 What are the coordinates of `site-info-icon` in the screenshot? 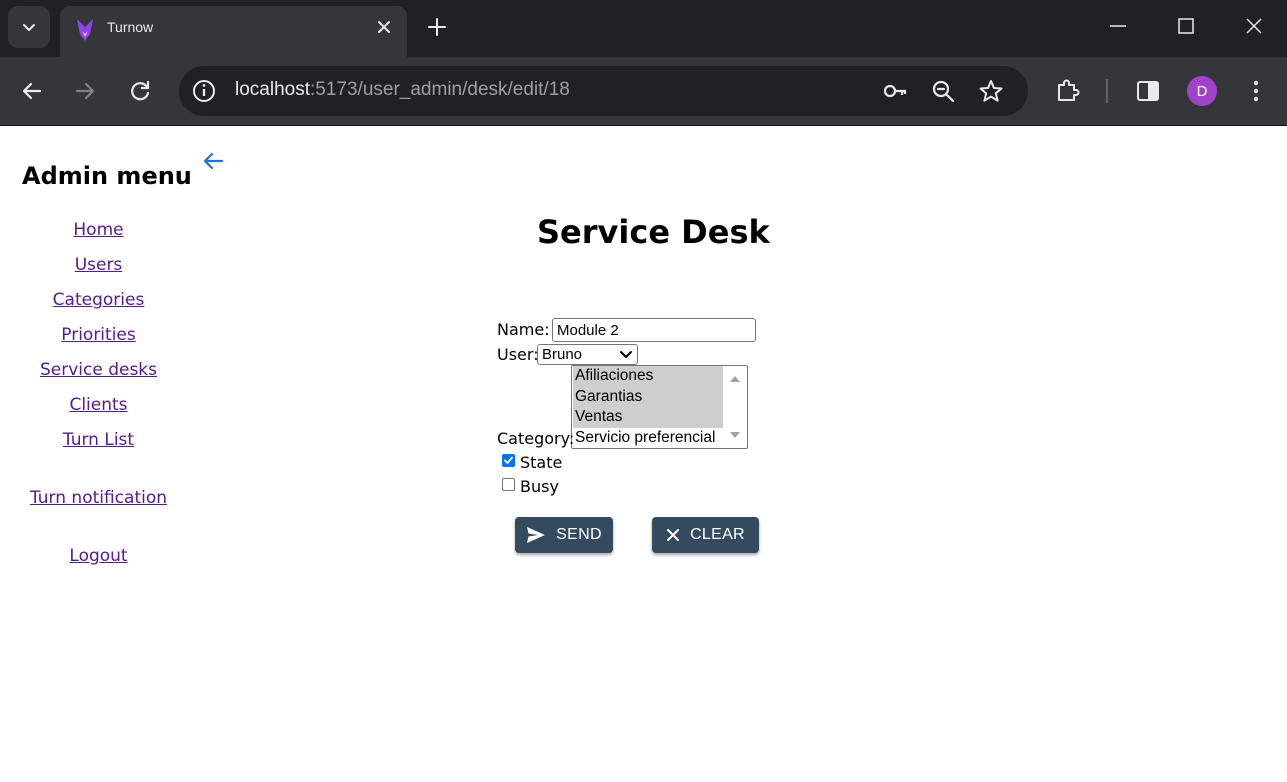 It's located at (204, 91).